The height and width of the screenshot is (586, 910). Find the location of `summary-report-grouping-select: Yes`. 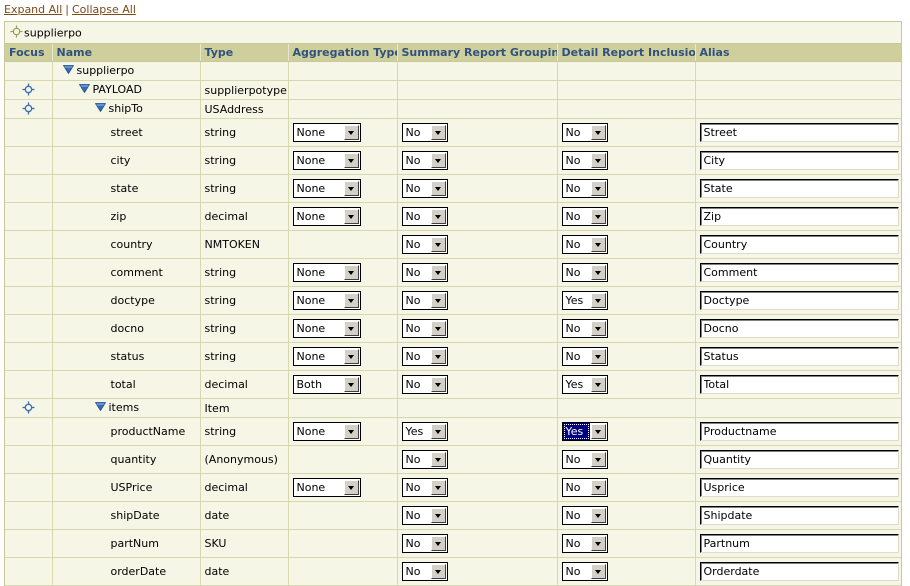

summary-report-grouping-select: Yes is located at coordinates (424, 431).